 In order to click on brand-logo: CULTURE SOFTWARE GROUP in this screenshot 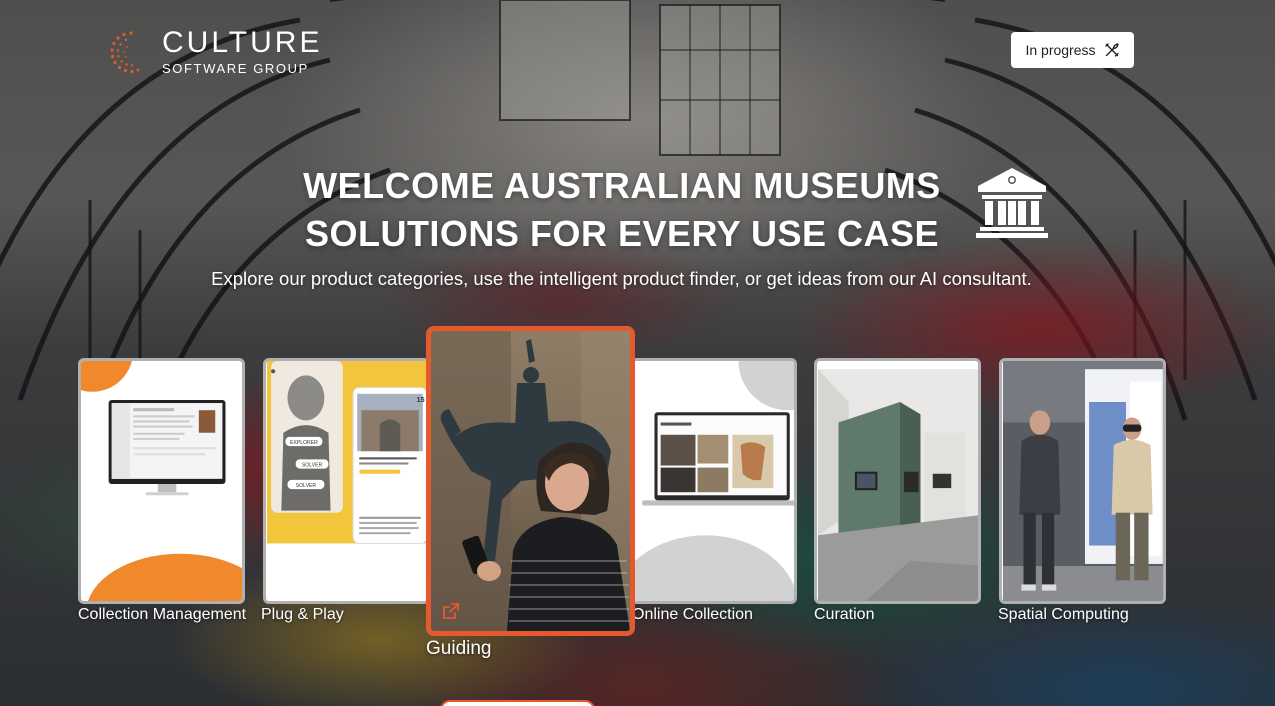, I will do `click(215, 51)`.